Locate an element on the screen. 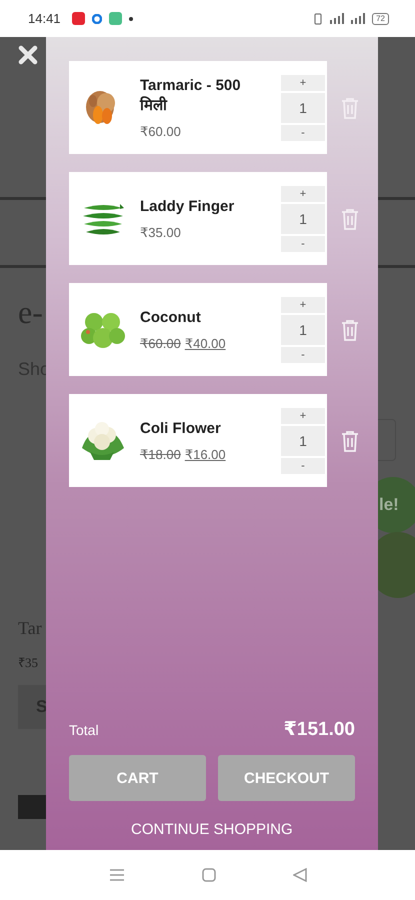  status-time: 14:41 is located at coordinates (44, 18).